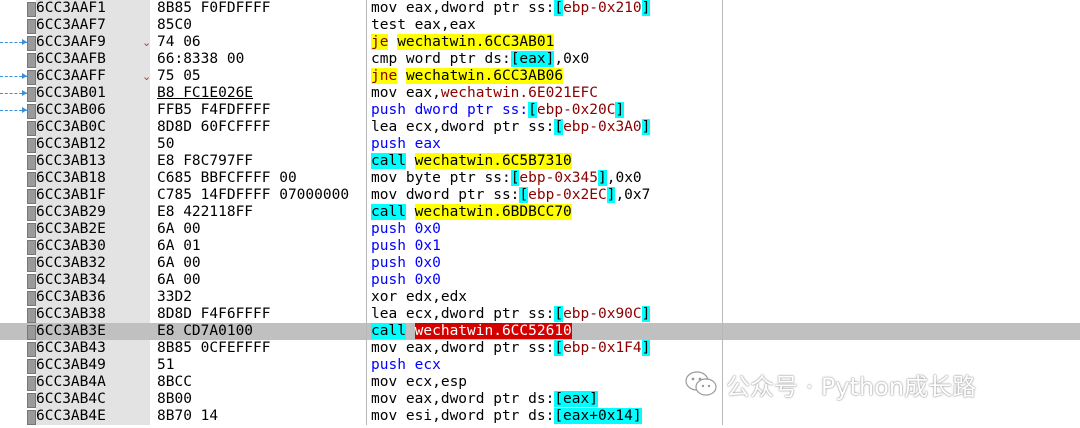 The width and height of the screenshot is (1080, 428). What do you see at coordinates (540, 263) in the screenshot?
I see `disasm-row: 6CC3AB32 6A 00 push 0x0` at bounding box center [540, 263].